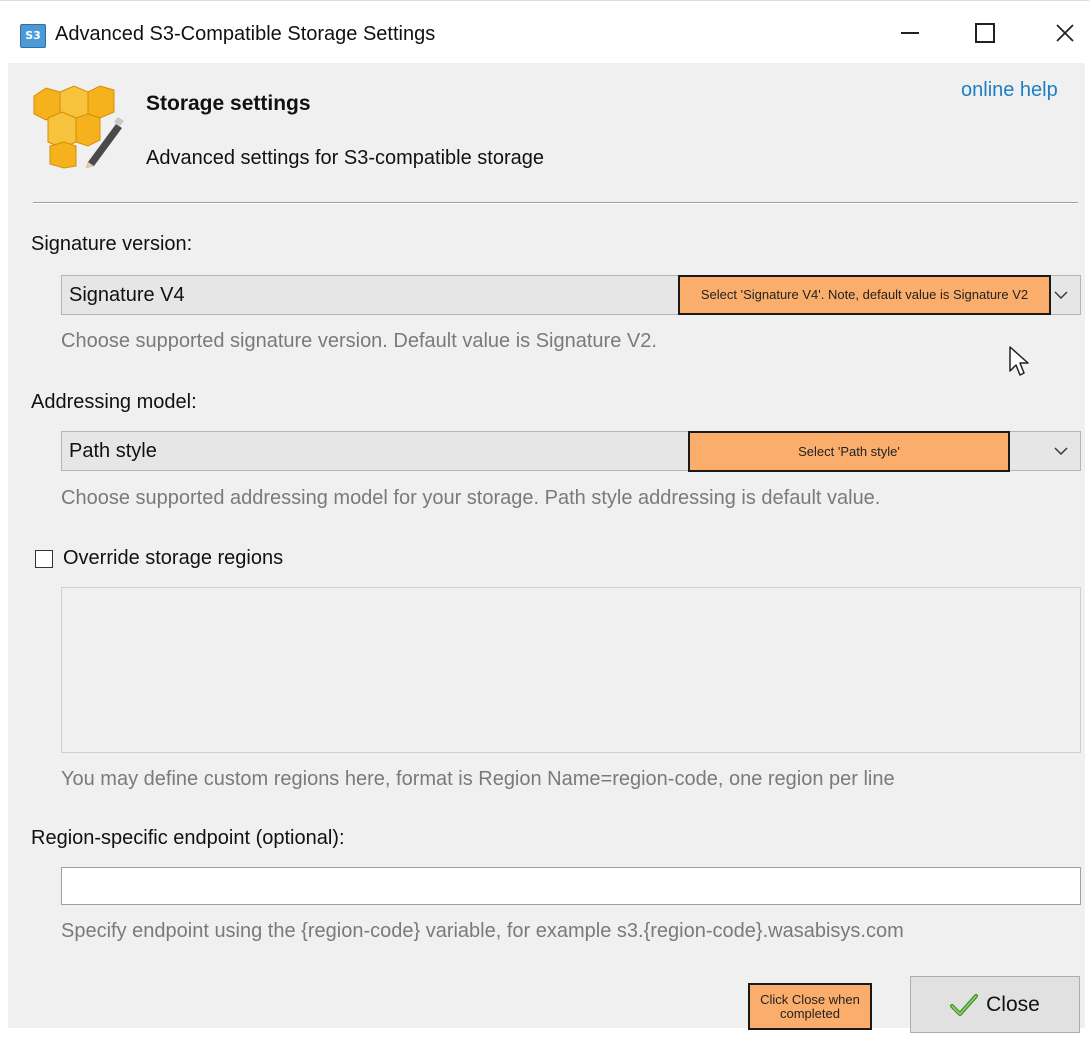  I want to click on maximize-button, so click(985, 33).